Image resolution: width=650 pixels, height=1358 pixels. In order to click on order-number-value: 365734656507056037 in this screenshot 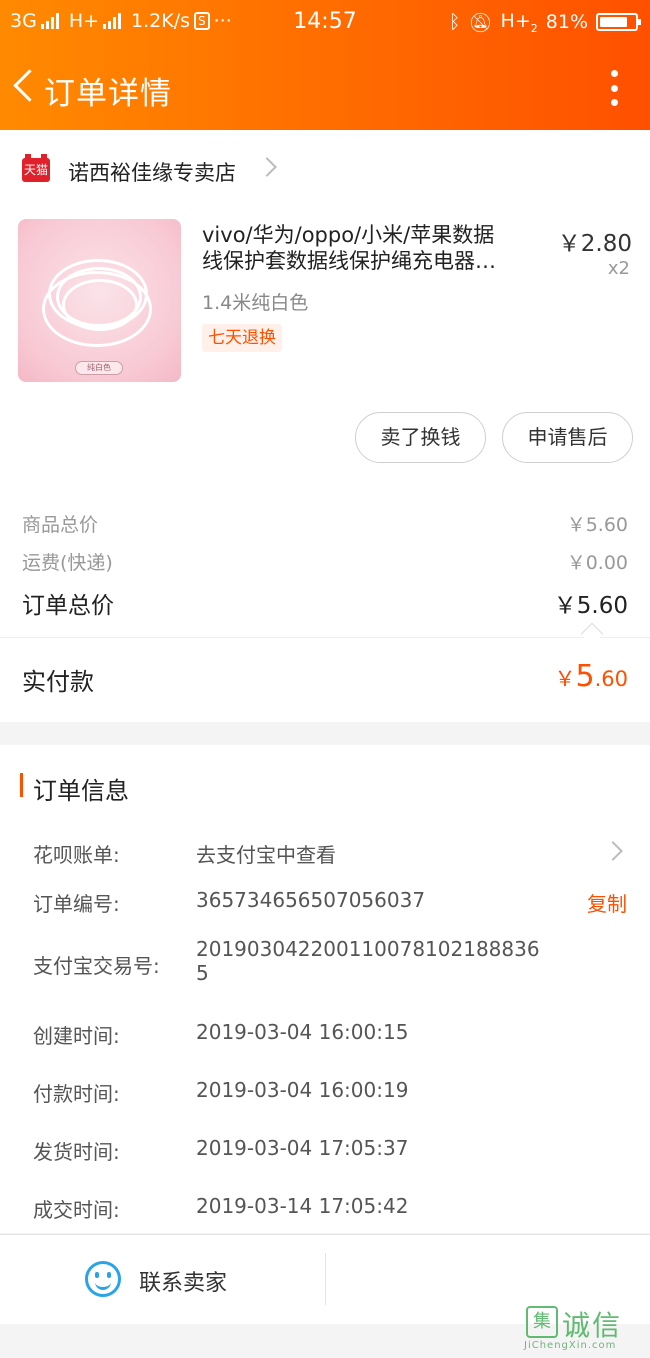, I will do `click(311, 900)`.